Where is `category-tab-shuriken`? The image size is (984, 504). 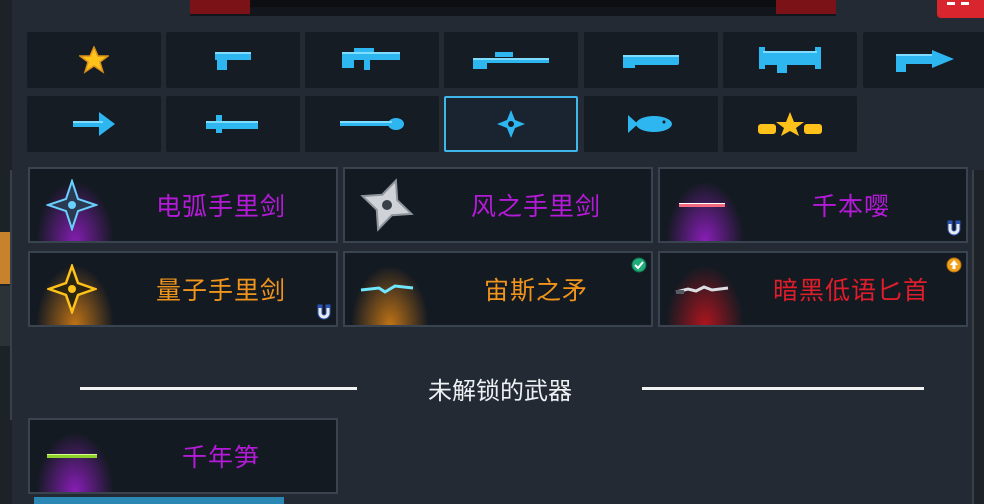 category-tab-shuriken is located at coordinates (511, 124).